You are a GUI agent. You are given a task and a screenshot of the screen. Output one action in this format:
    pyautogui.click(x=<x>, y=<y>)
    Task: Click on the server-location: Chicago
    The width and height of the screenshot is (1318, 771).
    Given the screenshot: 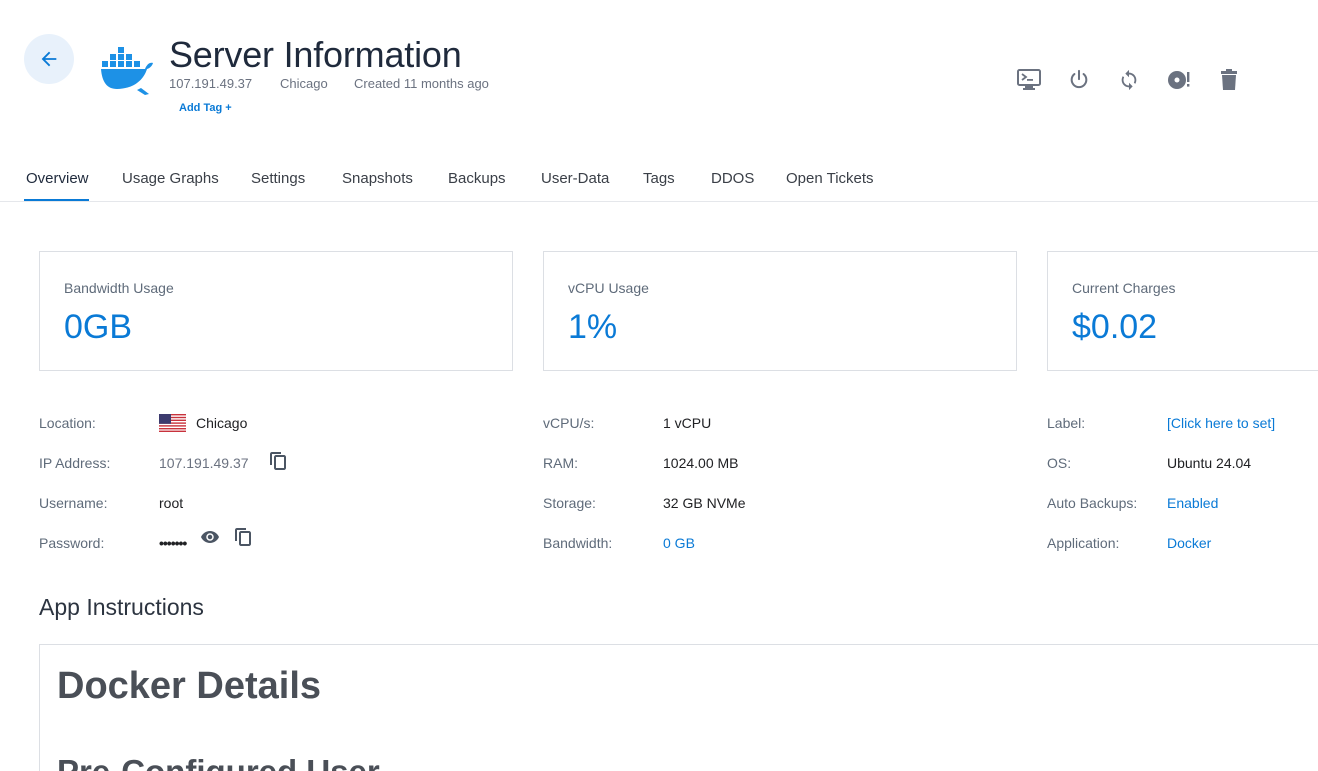 What is the action you would take?
    pyautogui.click(x=304, y=83)
    